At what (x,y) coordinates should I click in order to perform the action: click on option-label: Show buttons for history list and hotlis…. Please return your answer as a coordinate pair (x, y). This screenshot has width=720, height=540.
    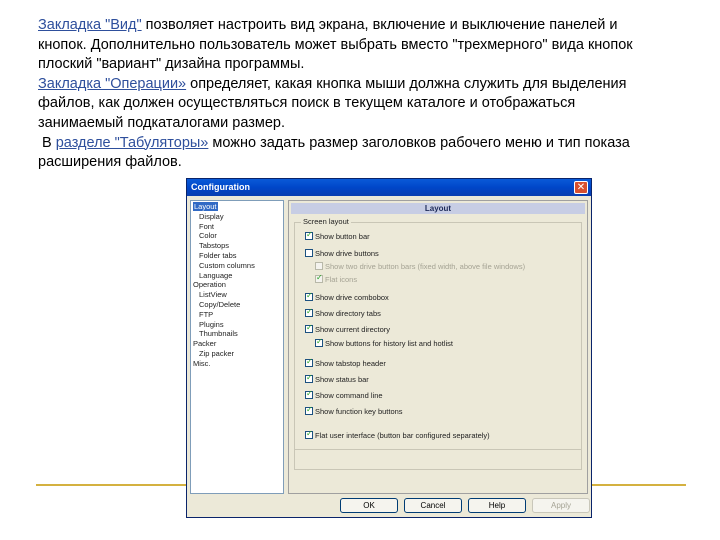
    Looking at the image, I should click on (389, 343).